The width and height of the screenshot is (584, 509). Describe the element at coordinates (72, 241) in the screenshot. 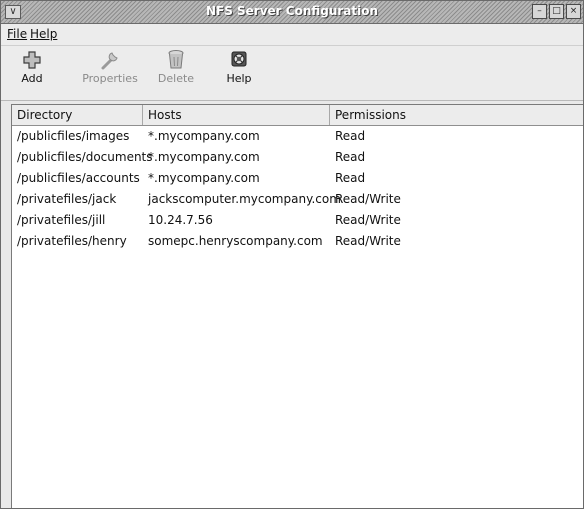

I see `cell-directory: /privatefiles/henry` at that location.